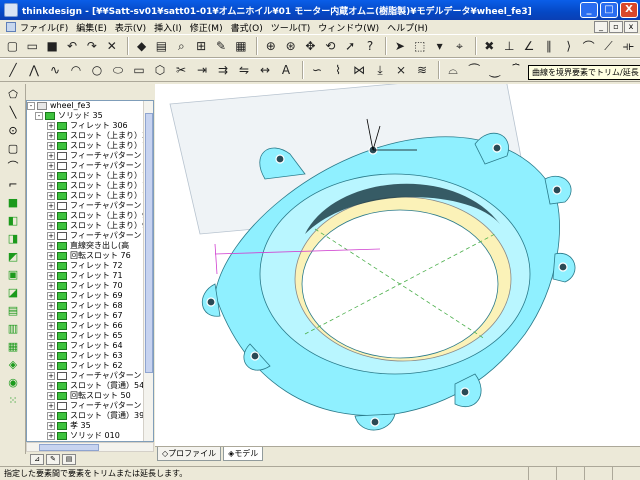  Describe the element at coordinates (529, 46) in the screenshot. I see `angle-icon: ∠` at that location.